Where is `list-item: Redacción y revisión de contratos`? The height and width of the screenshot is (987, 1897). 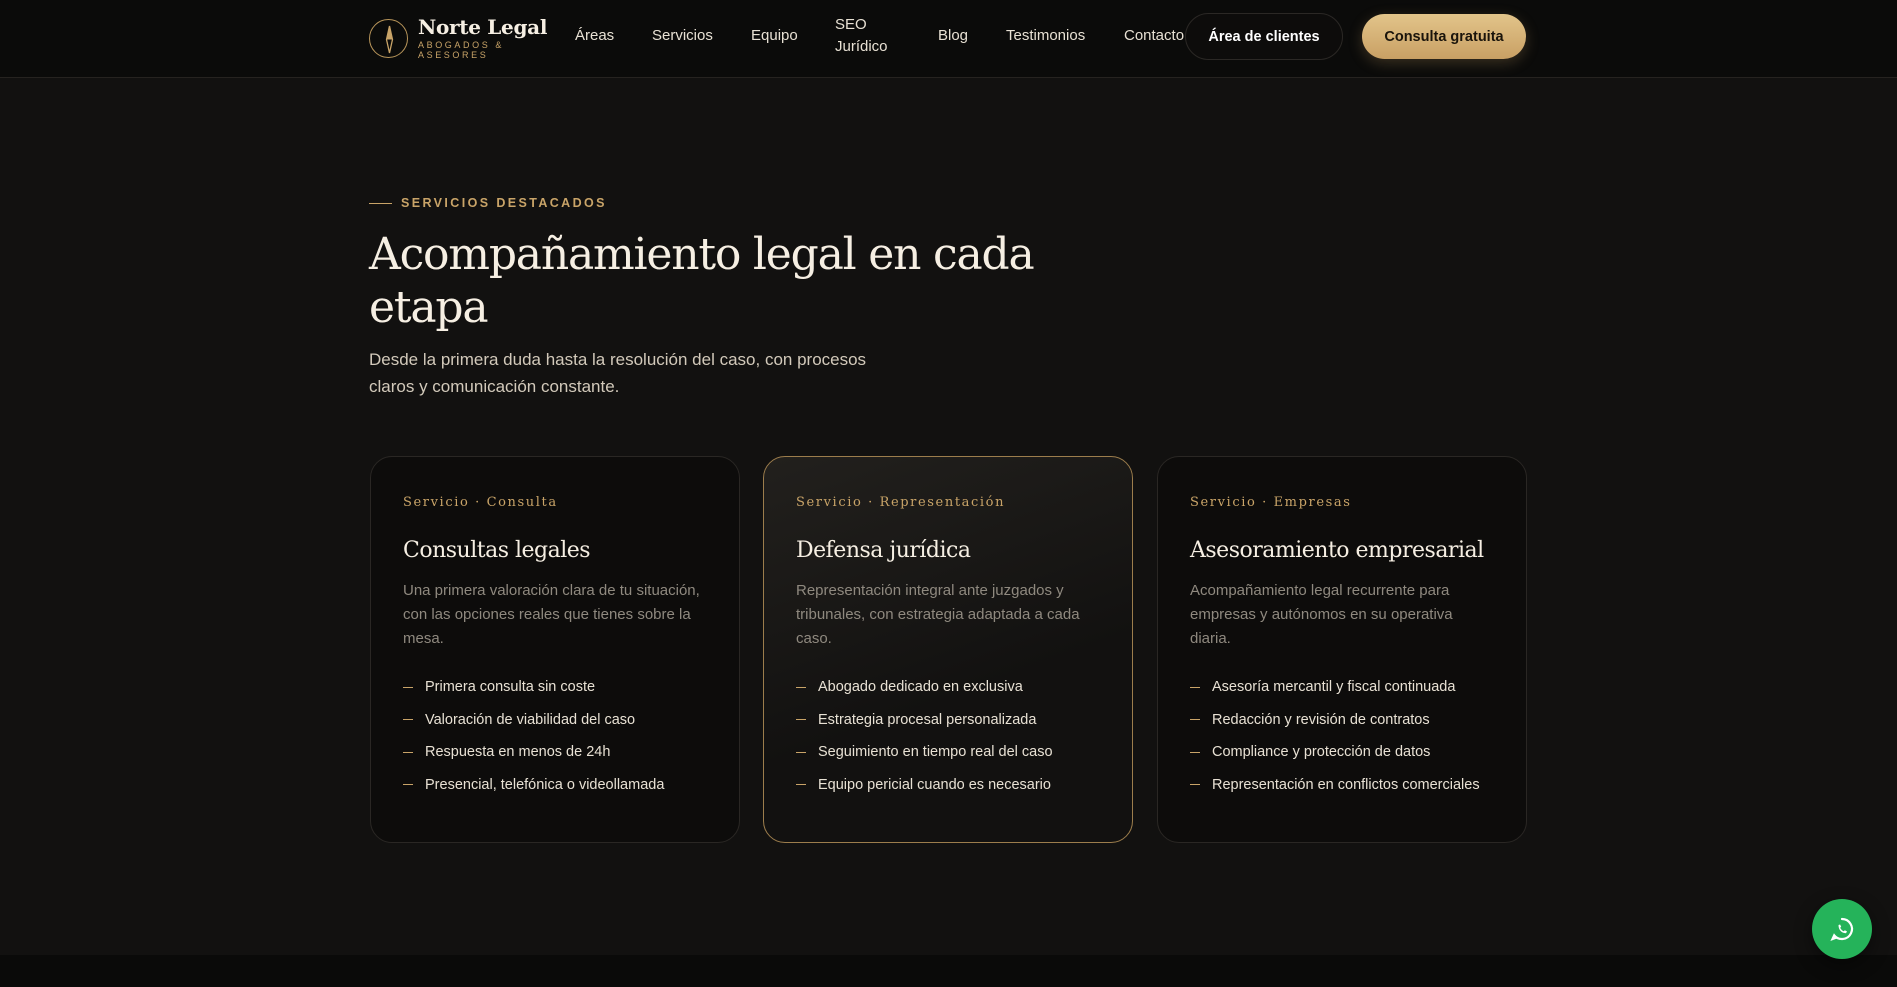
list-item: Redacción y revisión de contratos is located at coordinates (1342, 720).